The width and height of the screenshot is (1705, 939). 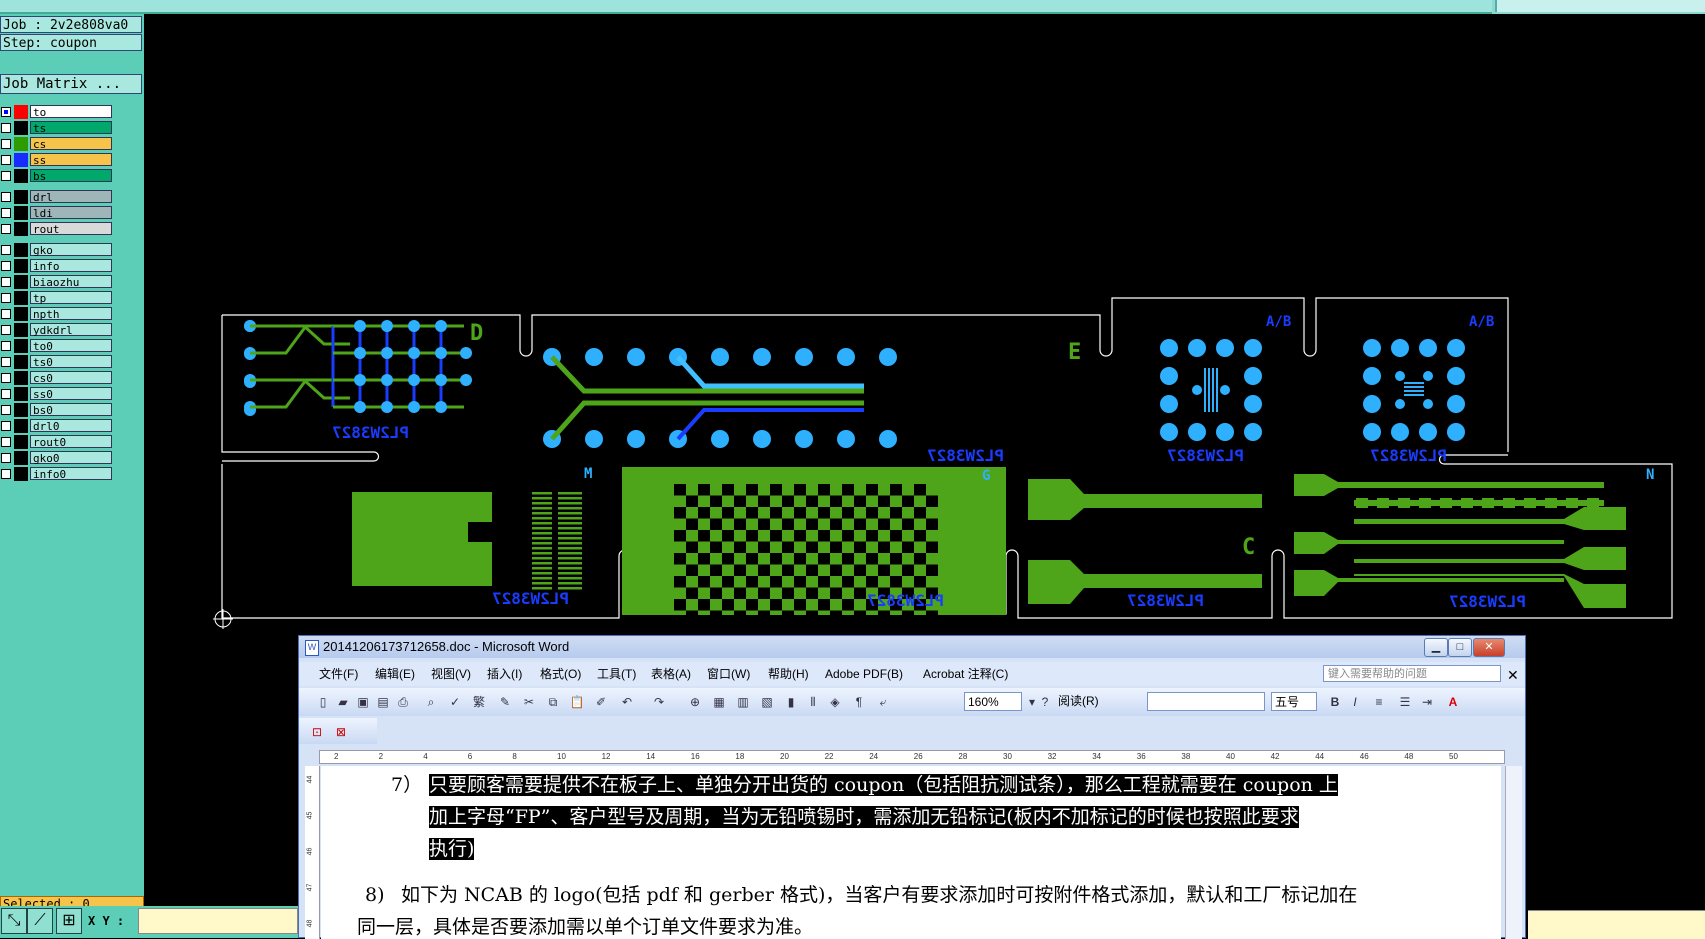 I want to click on close-icon: ✕, so click(x=1489, y=647).